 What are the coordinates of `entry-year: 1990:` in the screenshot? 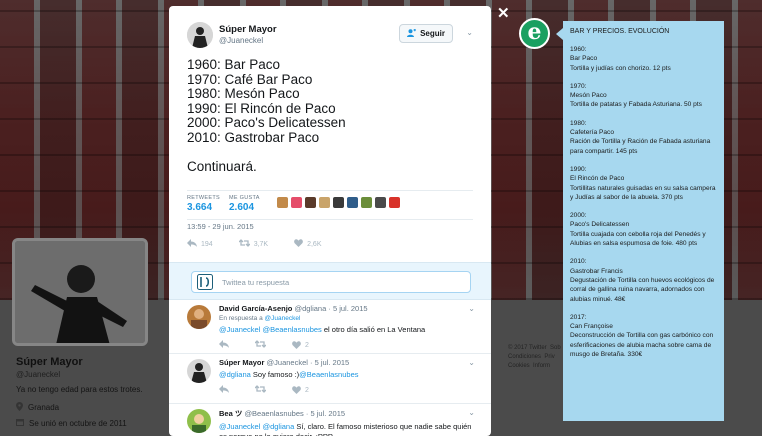 It's located at (578, 169).